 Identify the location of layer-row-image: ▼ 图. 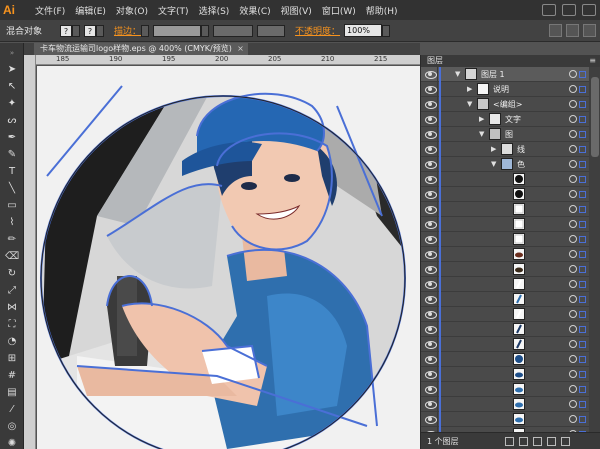
(505, 134).